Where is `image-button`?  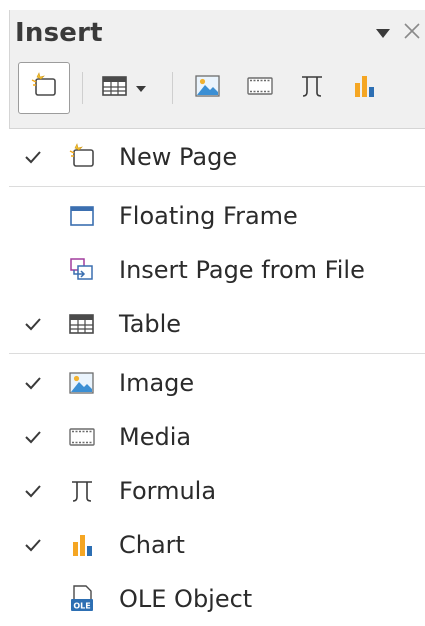
image-button is located at coordinates (208, 88).